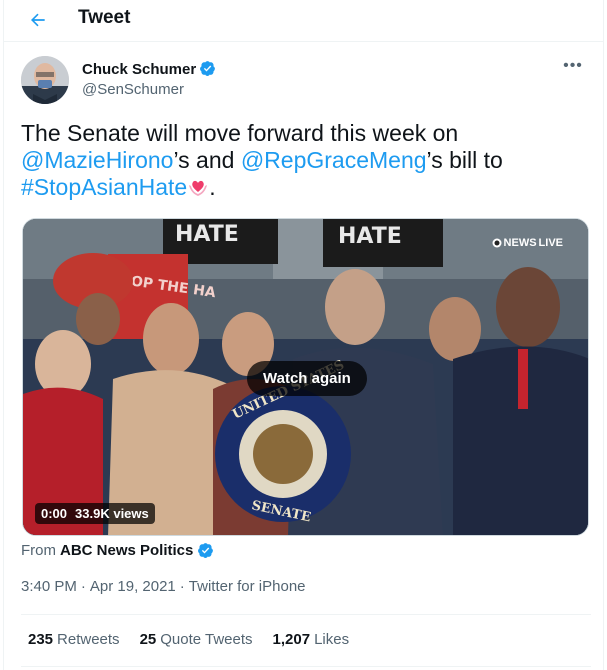 The width and height of the screenshot is (607, 670). What do you see at coordinates (41, 639) in the screenshot?
I see `retweets-count: 235` at bounding box center [41, 639].